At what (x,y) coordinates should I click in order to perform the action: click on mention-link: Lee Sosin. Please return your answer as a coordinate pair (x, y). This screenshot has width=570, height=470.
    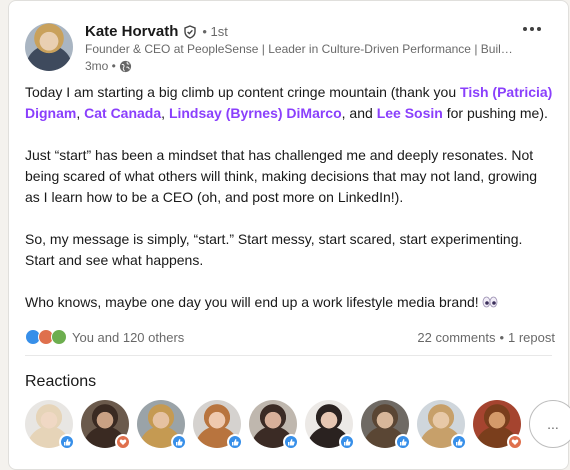
    Looking at the image, I should click on (410, 113).